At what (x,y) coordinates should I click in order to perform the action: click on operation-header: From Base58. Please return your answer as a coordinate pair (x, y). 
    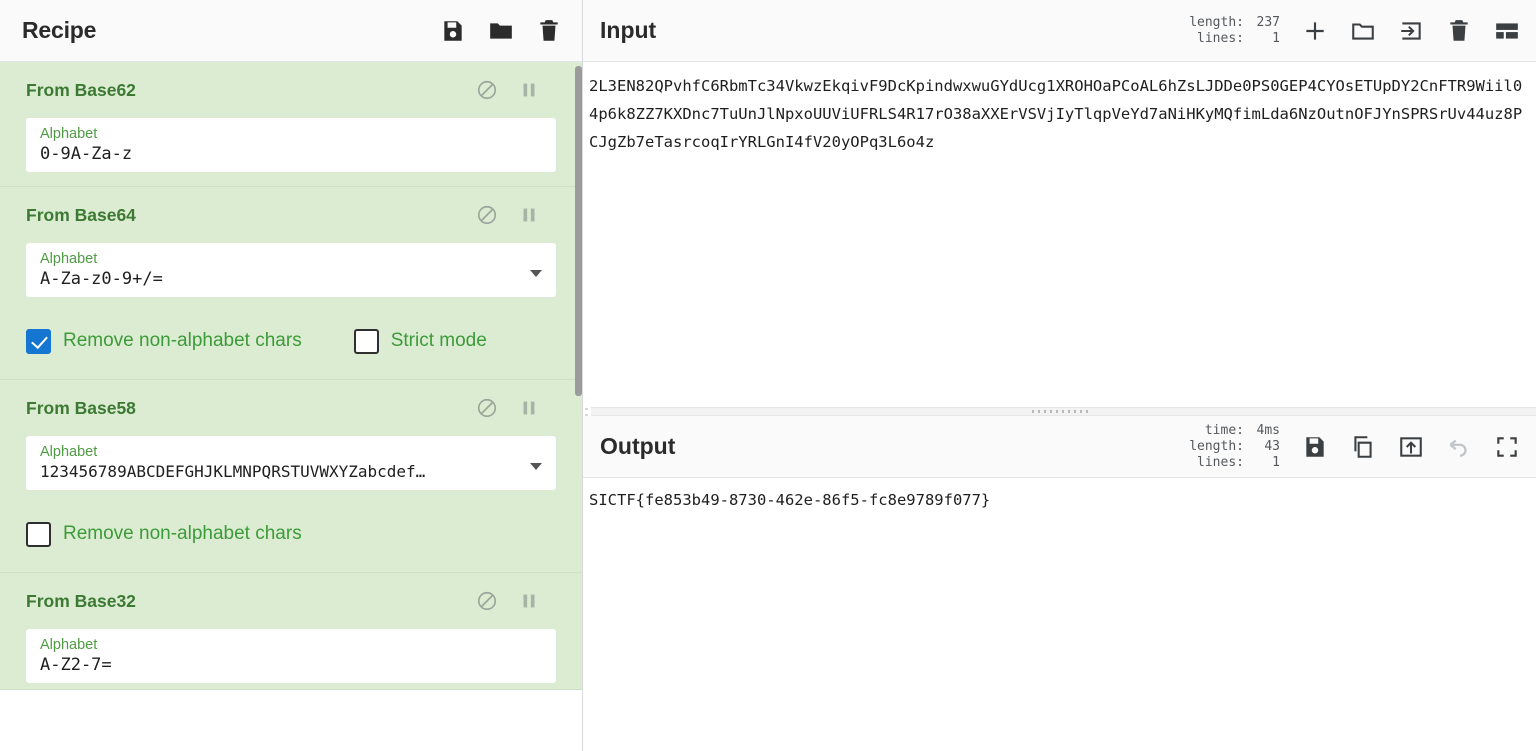
    Looking at the image, I should click on (291, 408).